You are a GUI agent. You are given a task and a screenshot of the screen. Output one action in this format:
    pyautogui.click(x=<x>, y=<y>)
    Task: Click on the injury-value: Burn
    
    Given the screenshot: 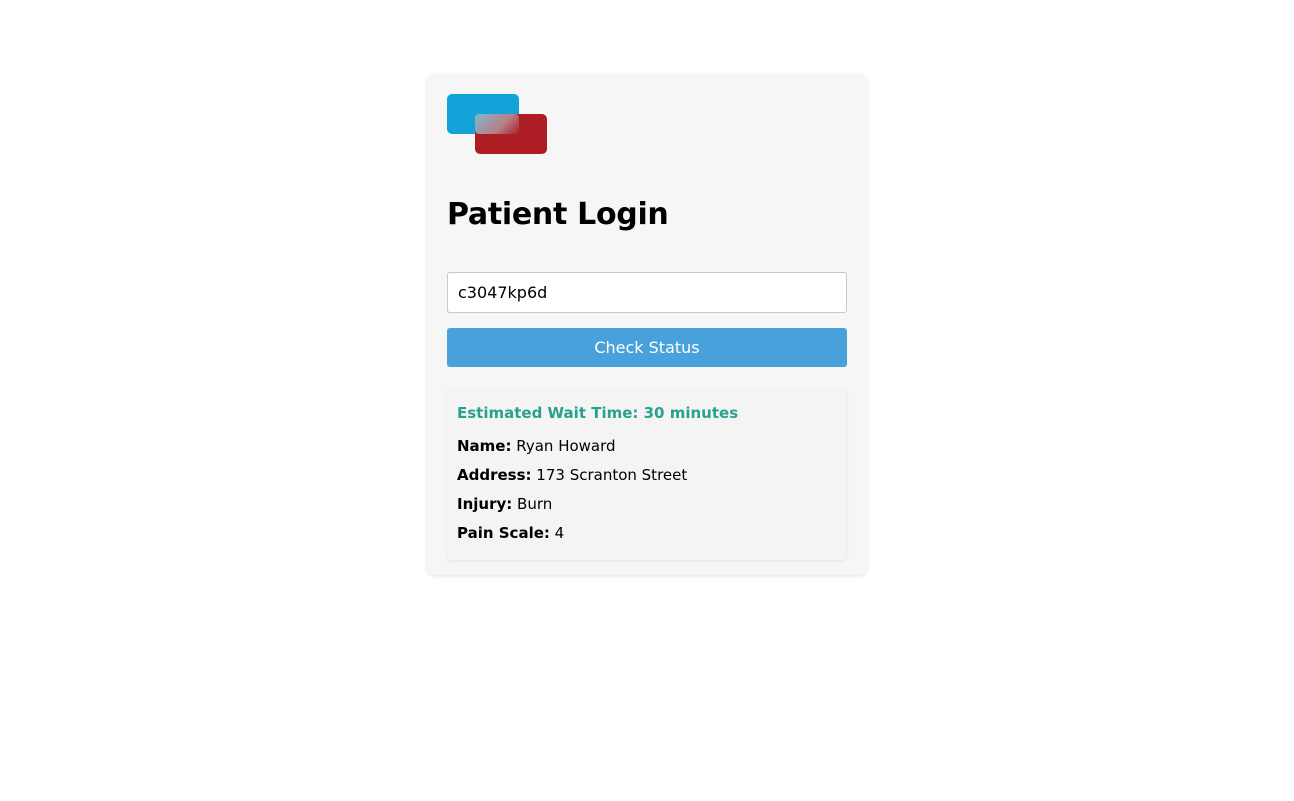 What is the action you would take?
    pyautogui.click(x=535, y=504)
    